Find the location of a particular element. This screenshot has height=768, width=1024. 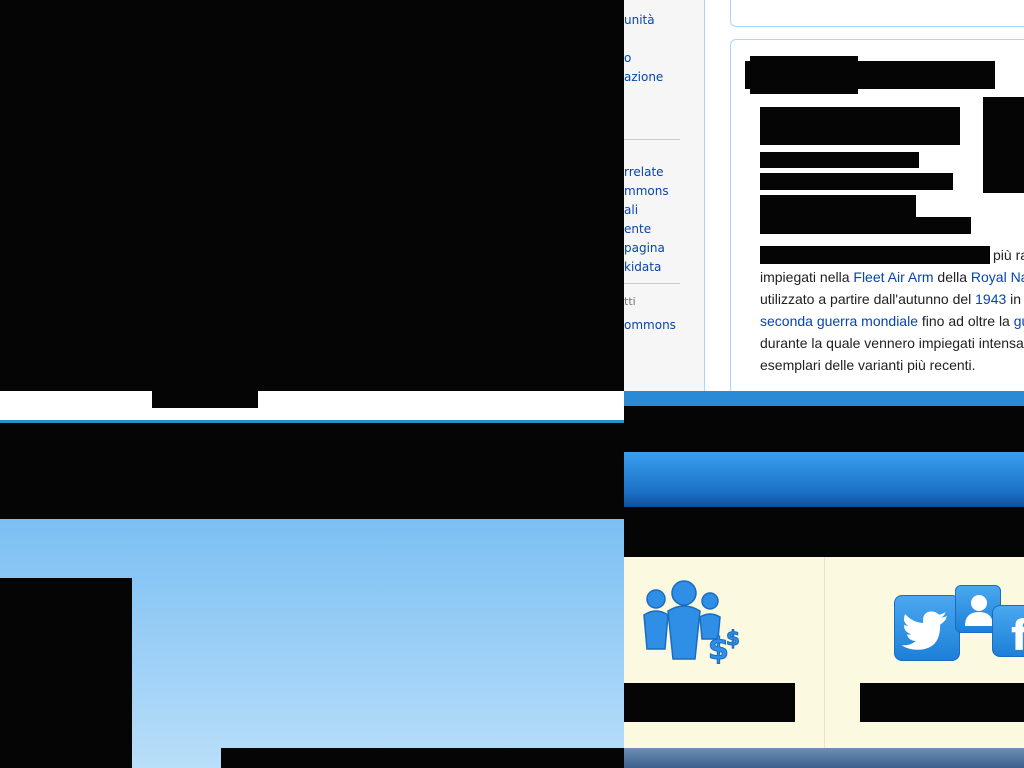

social-features-panel: $ $ f is located at coordinates (824, 662).